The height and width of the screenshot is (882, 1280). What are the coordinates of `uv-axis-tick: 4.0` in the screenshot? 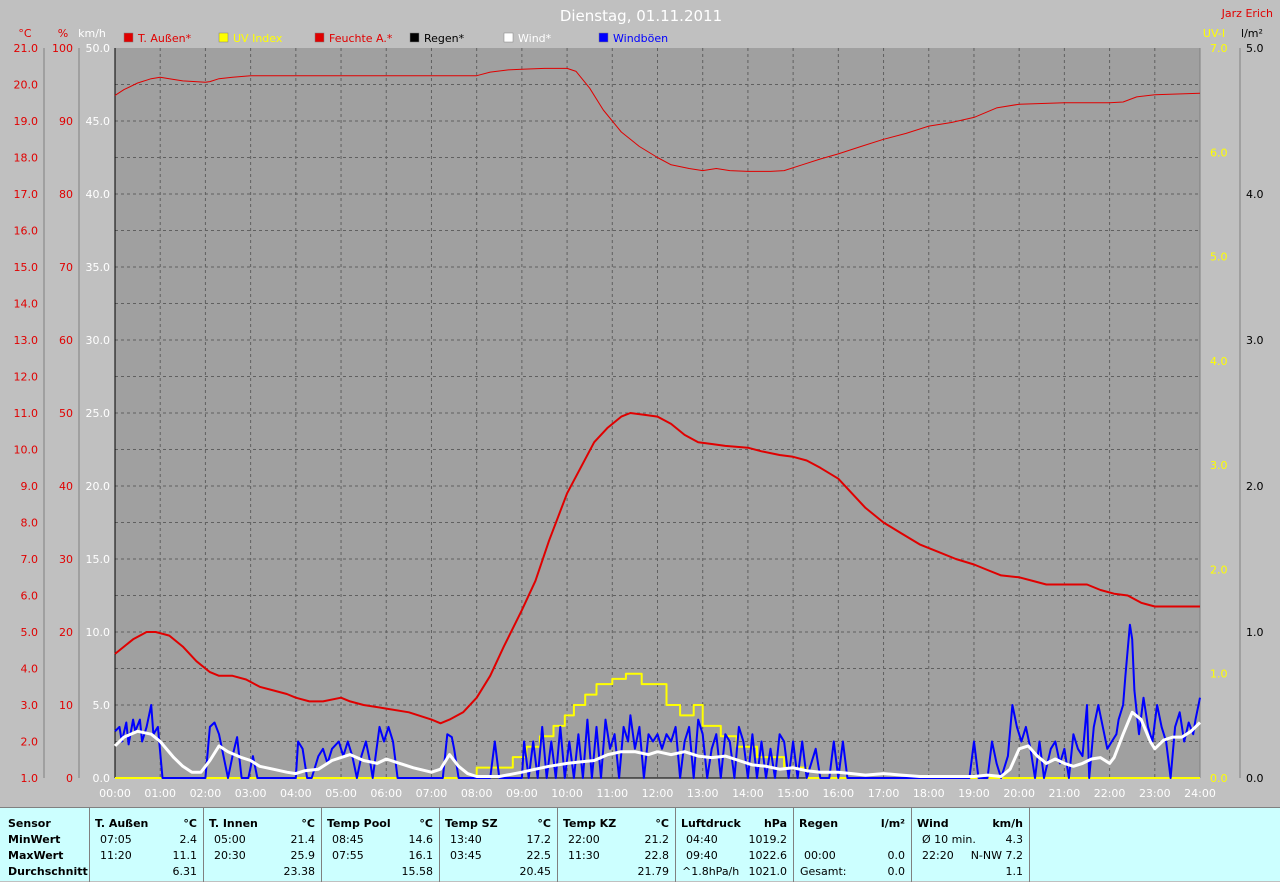 It's located at (1219, 361).